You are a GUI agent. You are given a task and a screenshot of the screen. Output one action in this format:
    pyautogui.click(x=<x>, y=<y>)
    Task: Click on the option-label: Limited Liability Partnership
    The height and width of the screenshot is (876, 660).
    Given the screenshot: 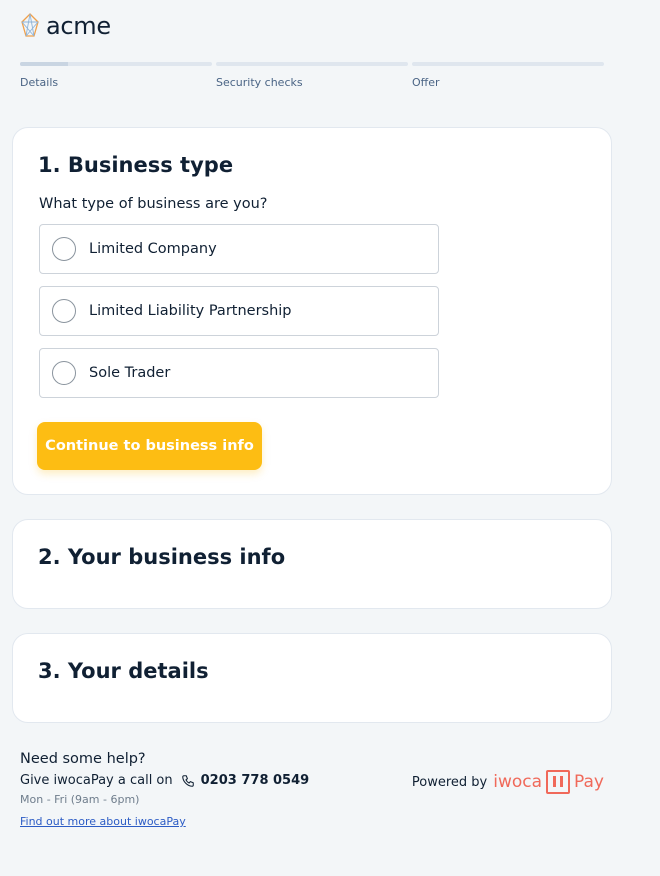 What is the action you would take?
    pyautogui.click(x=190, y=311)
    